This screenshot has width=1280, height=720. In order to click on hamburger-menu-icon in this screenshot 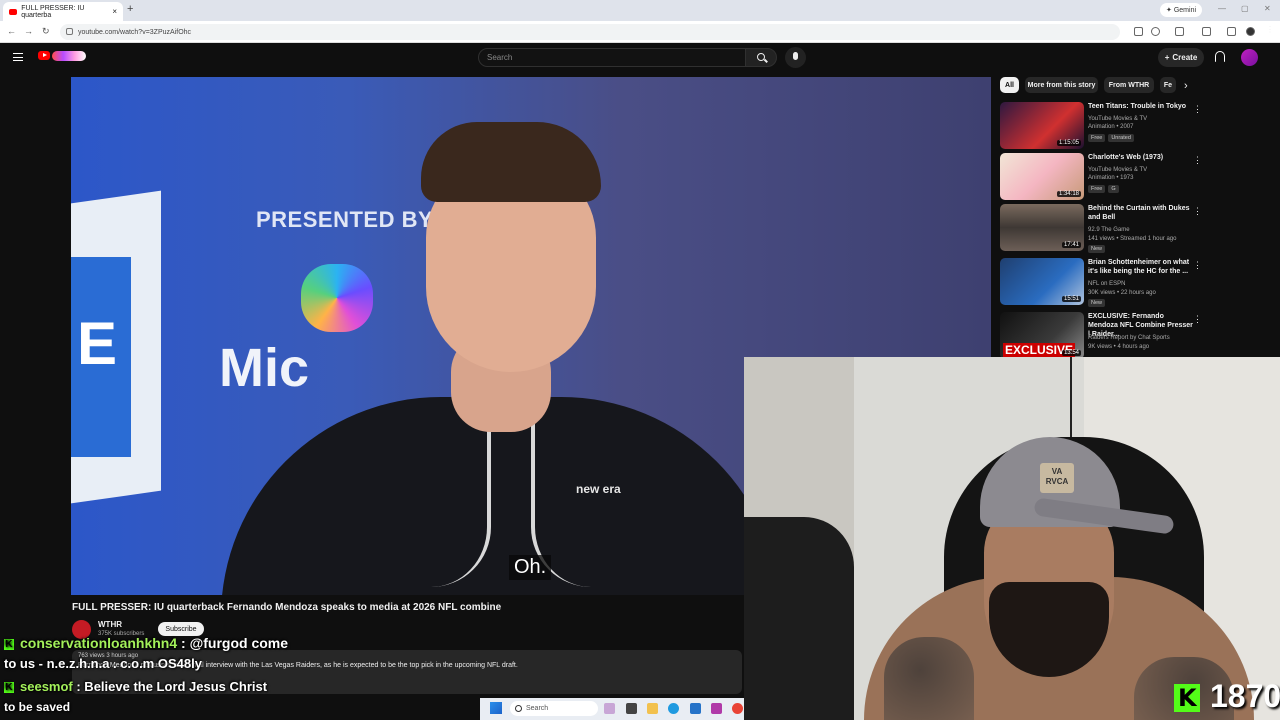, I will do `click(18, 57)`.